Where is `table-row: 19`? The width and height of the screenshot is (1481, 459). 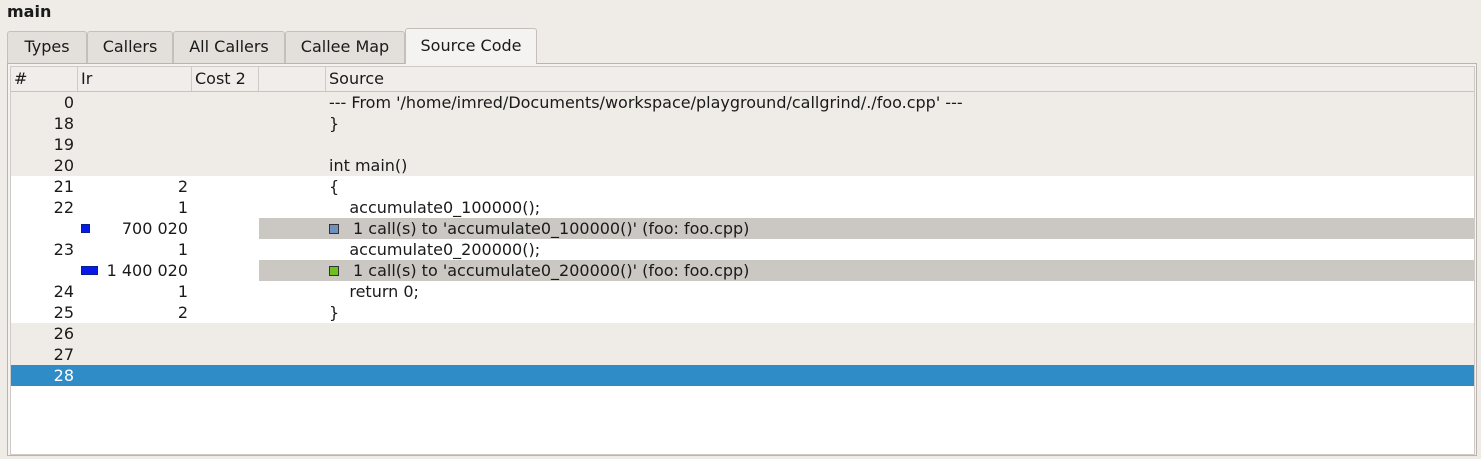 table-row: 19 is located at coordinates (742, 144).